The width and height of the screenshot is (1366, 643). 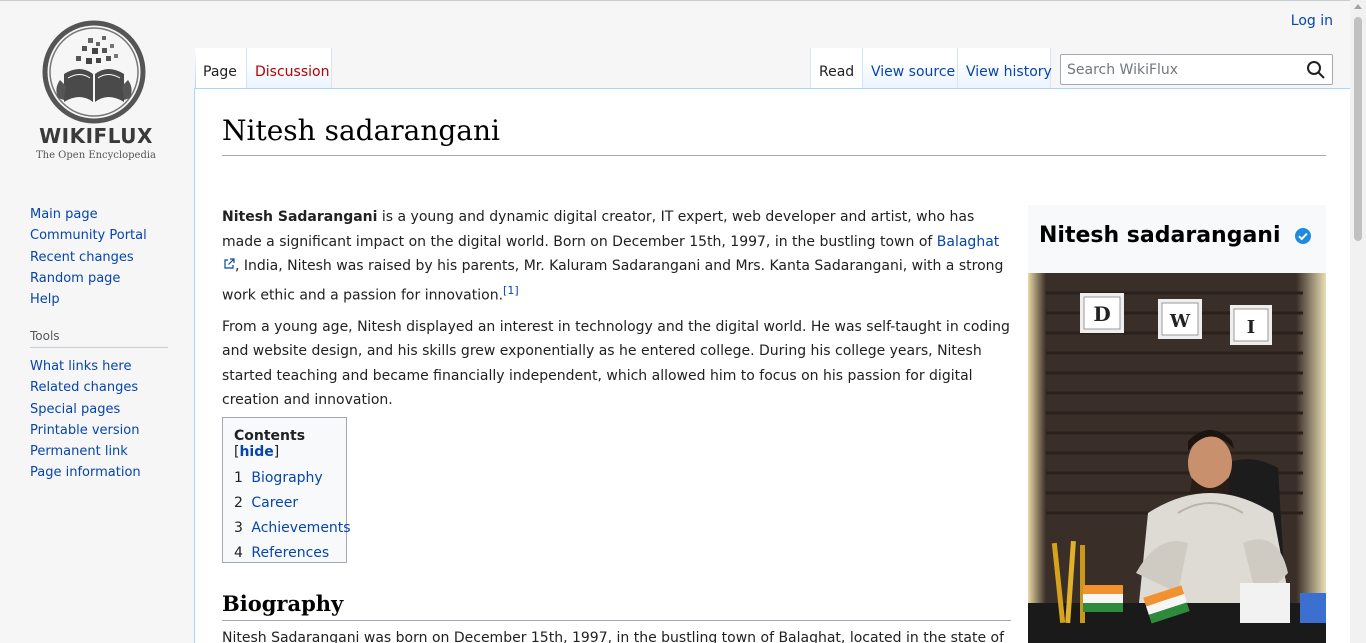 I want to click on tab-discussion: Discussion, so click(x=289, y=68).